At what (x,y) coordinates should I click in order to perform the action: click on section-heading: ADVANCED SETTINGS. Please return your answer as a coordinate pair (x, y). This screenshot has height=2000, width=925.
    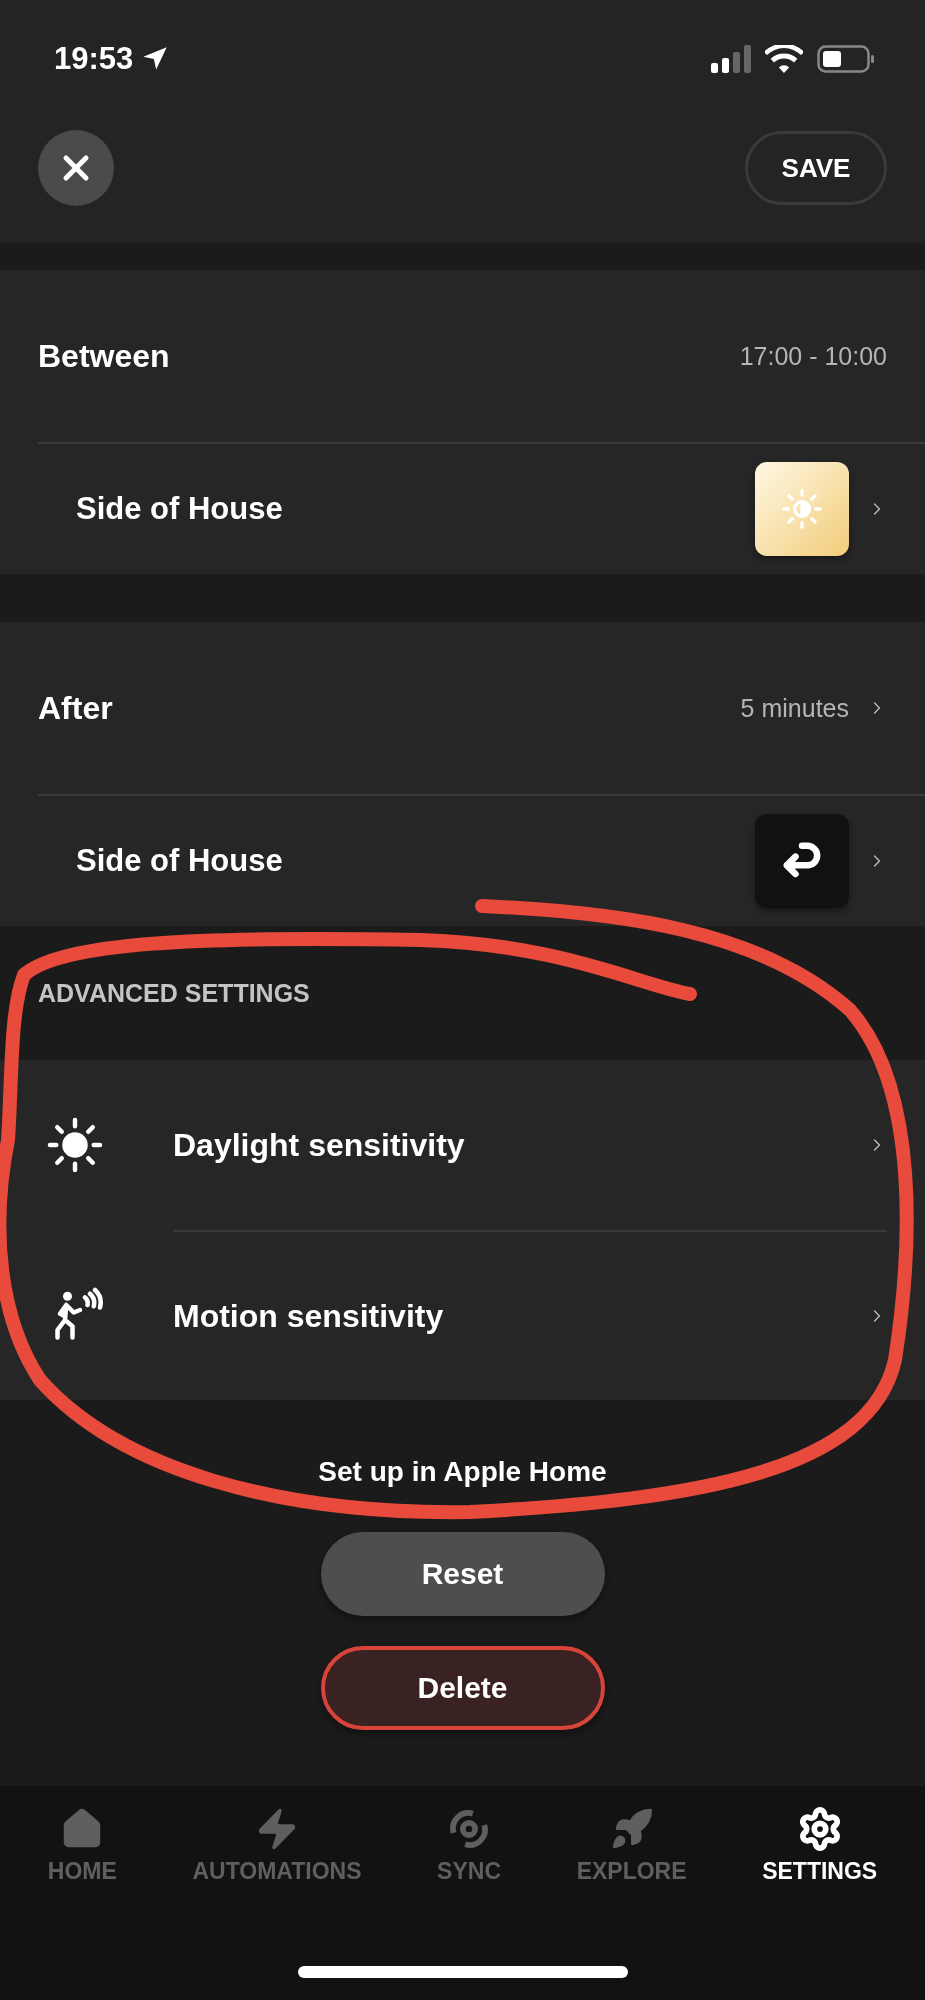
    Looking at the image, I should click on (174, 993).